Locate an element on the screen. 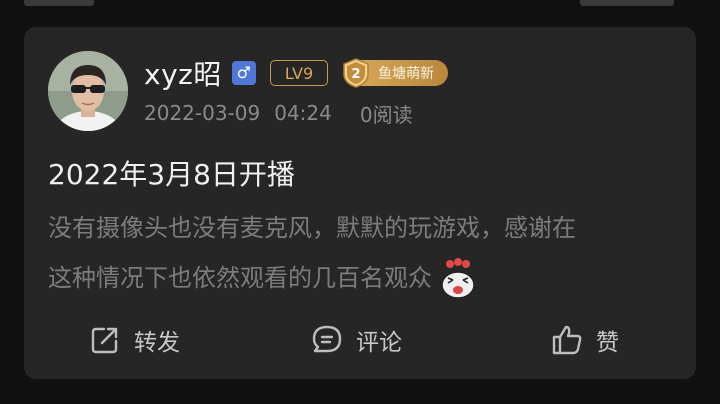  post-title: 2022年3月8日开播 is located at coordinates (171, 174).